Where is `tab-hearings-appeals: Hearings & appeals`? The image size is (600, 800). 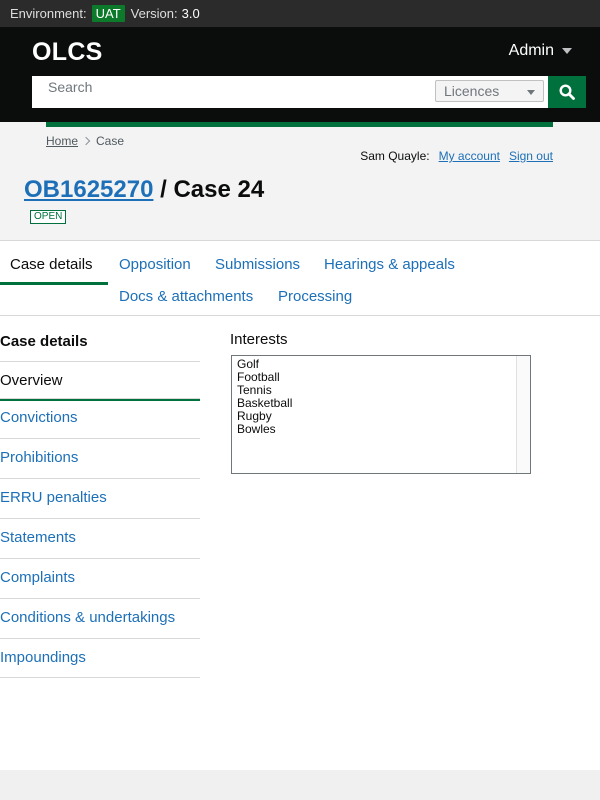
tab-hearings-appeals: Hearings & appeals is located at coordinates (389, 264).